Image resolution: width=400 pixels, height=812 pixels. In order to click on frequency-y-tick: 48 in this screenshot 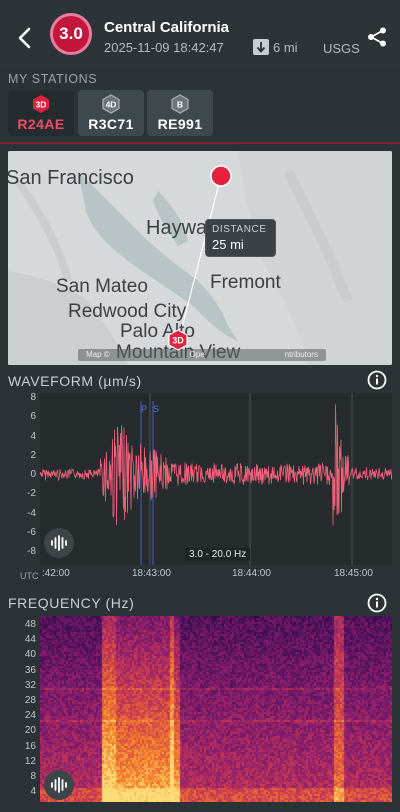, I will do `click(30, 624)`.